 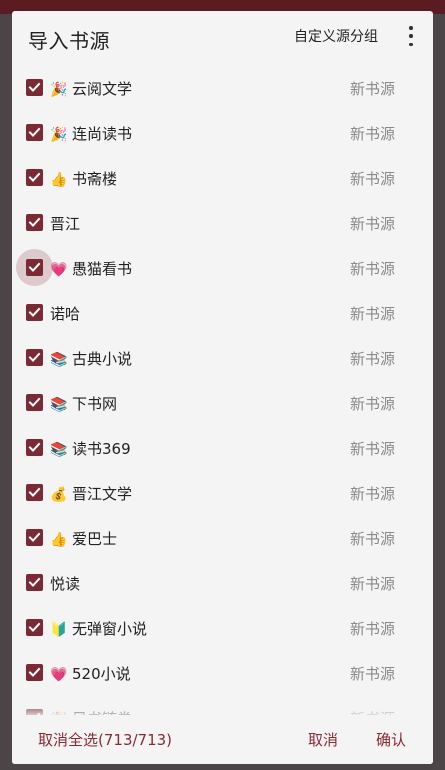 What do you see at coordinates (439, 392) in the screenshot?
I see `backdrop-right` at bounding box center [439, 392].